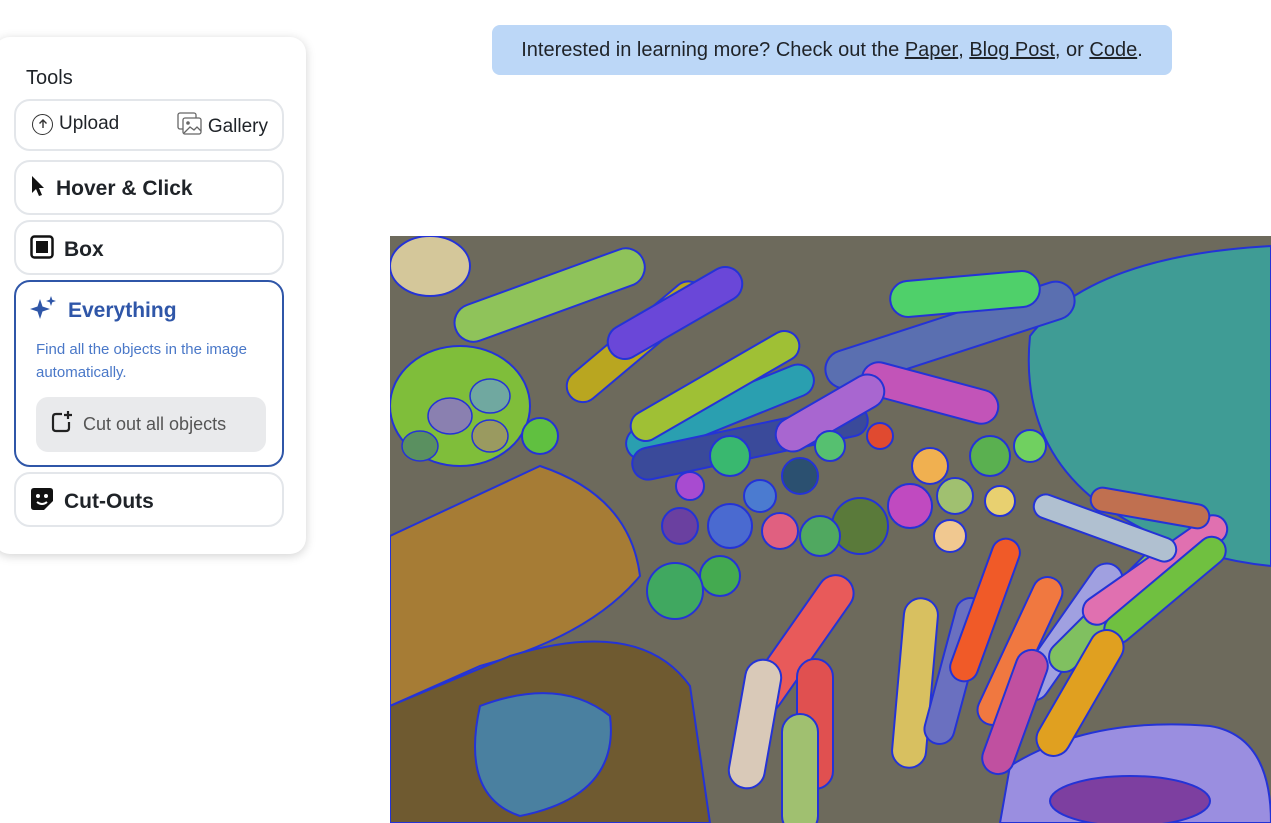  I want to click on gallery-button: Gallery, so click(222, 127).